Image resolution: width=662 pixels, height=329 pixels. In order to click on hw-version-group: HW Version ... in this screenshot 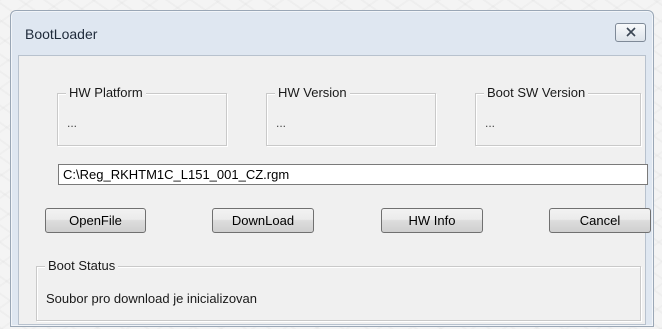, I will do `click(351, 115)`.